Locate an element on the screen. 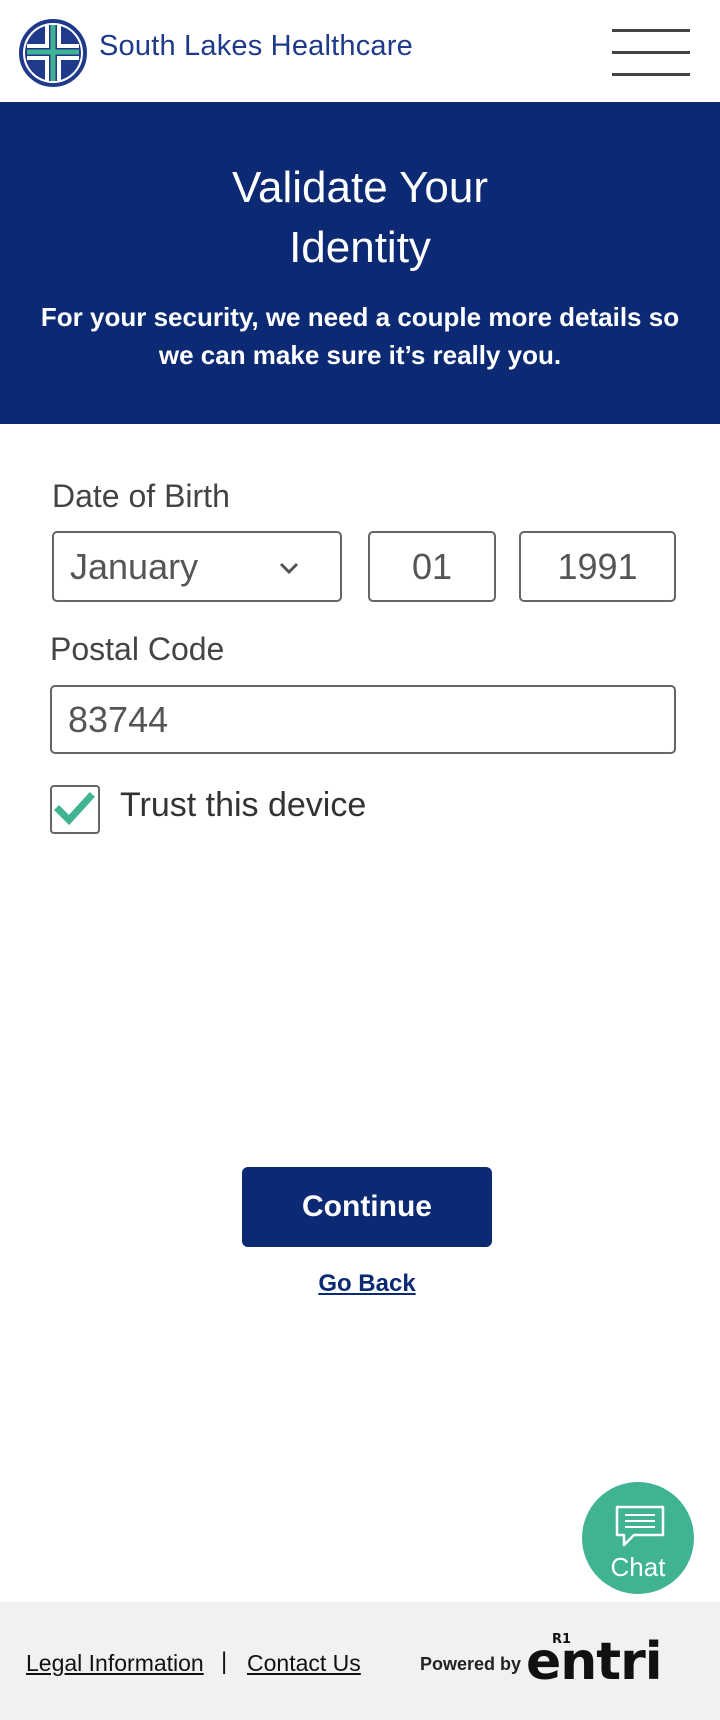 The image size is (720, 1720). entri-logo-text: entri is located at coordinates (594, 1662).